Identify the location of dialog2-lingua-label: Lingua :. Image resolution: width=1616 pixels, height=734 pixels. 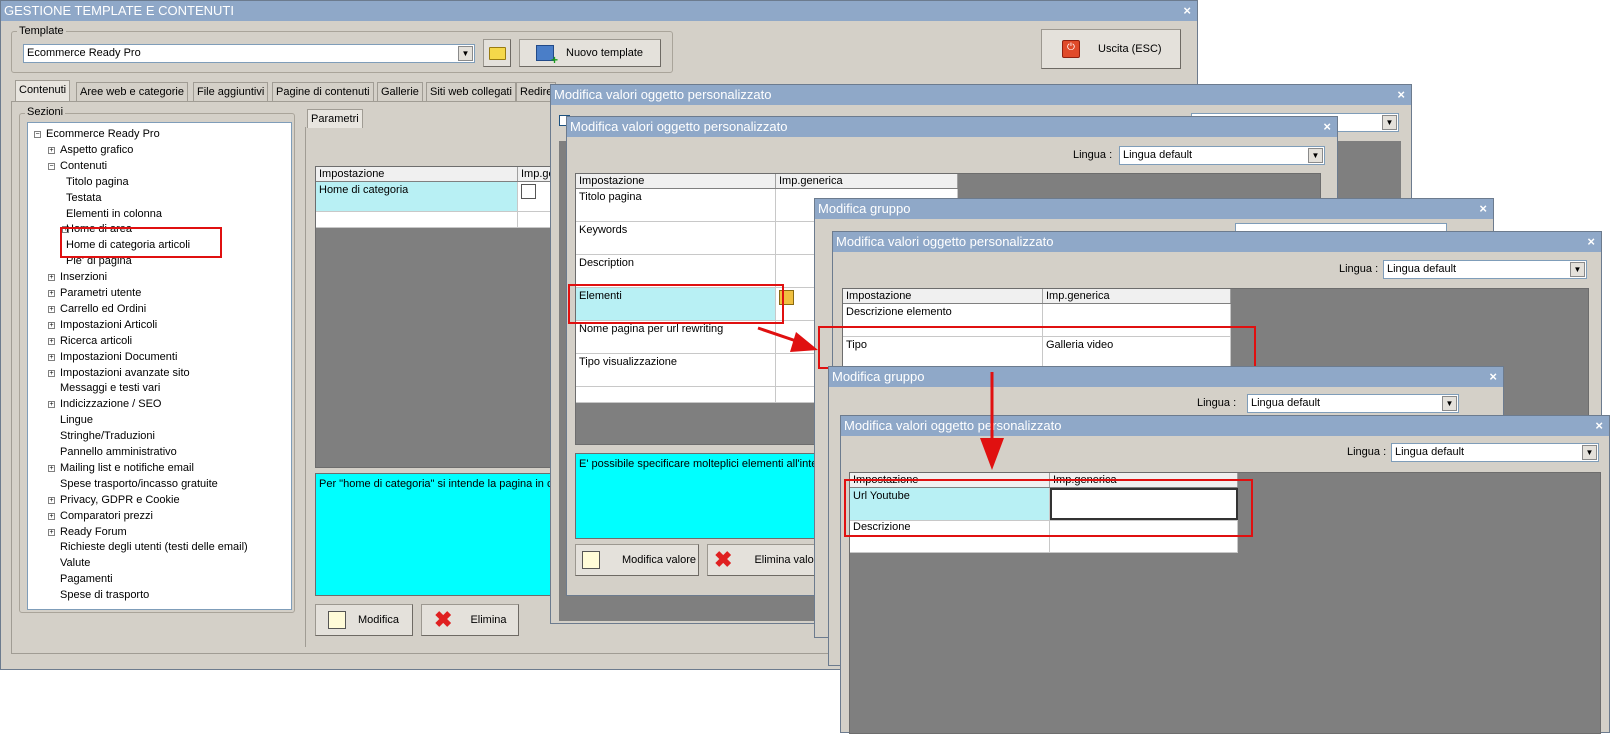
(1093, 155).